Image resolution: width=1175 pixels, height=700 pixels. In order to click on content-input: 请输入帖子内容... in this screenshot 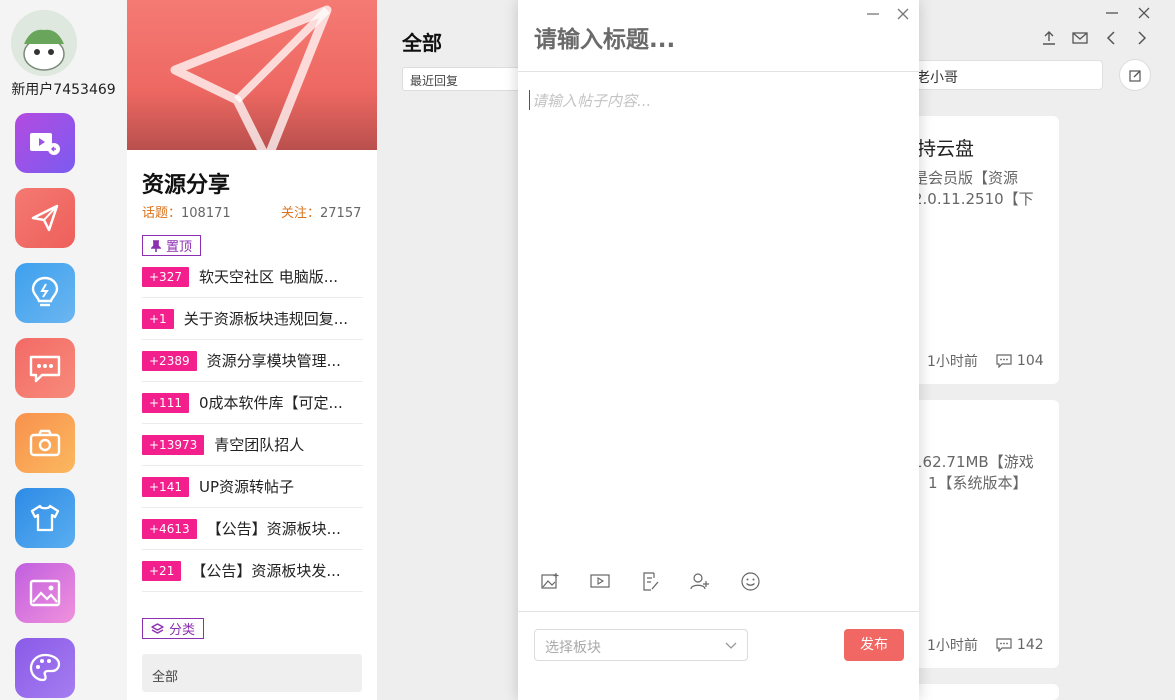, I will do `click(719, 100)`.